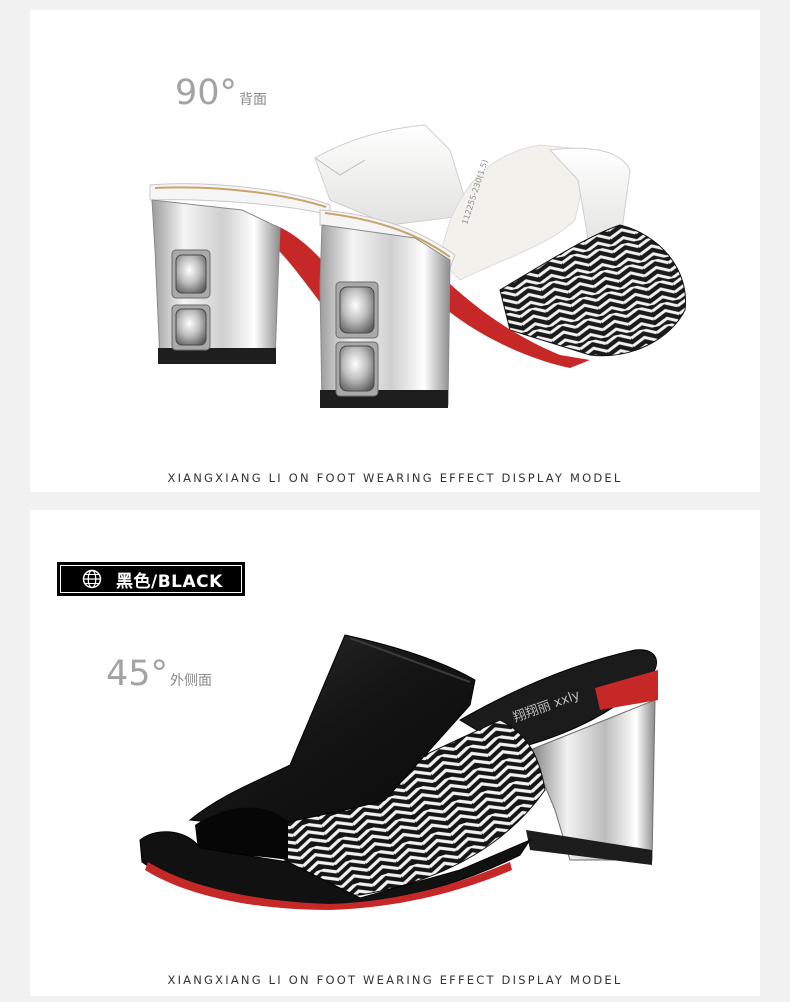  Describe the element at coordinates (206, 93) in the screenshot. I see `angle-degrees: 90°` at that location.